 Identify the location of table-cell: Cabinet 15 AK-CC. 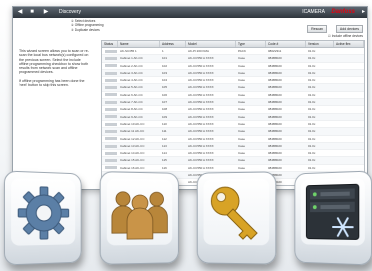
(132, 160).